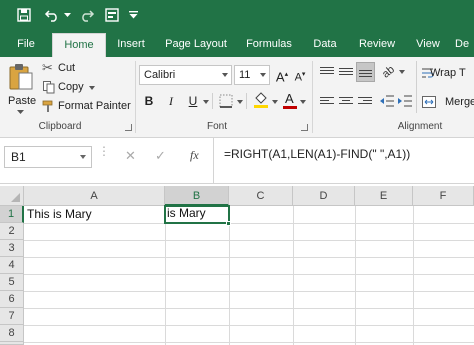 The height and width of the screenshot is (345, 474). I want to click on row-header-2: 2, so click(12, 231).